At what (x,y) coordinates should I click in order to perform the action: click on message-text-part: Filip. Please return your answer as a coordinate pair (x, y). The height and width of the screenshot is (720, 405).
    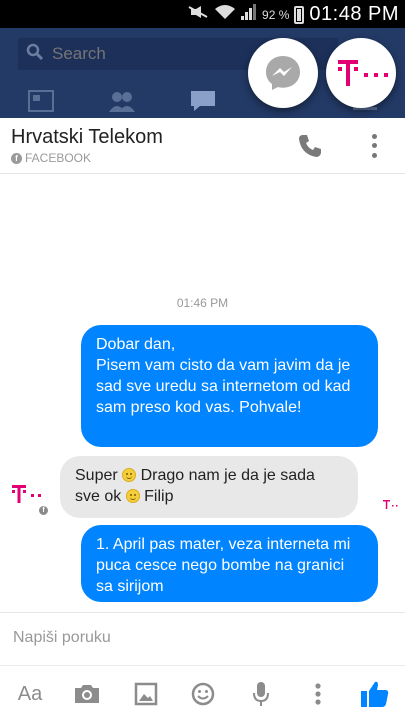
    Looking at the image, I should click on (156, 496).